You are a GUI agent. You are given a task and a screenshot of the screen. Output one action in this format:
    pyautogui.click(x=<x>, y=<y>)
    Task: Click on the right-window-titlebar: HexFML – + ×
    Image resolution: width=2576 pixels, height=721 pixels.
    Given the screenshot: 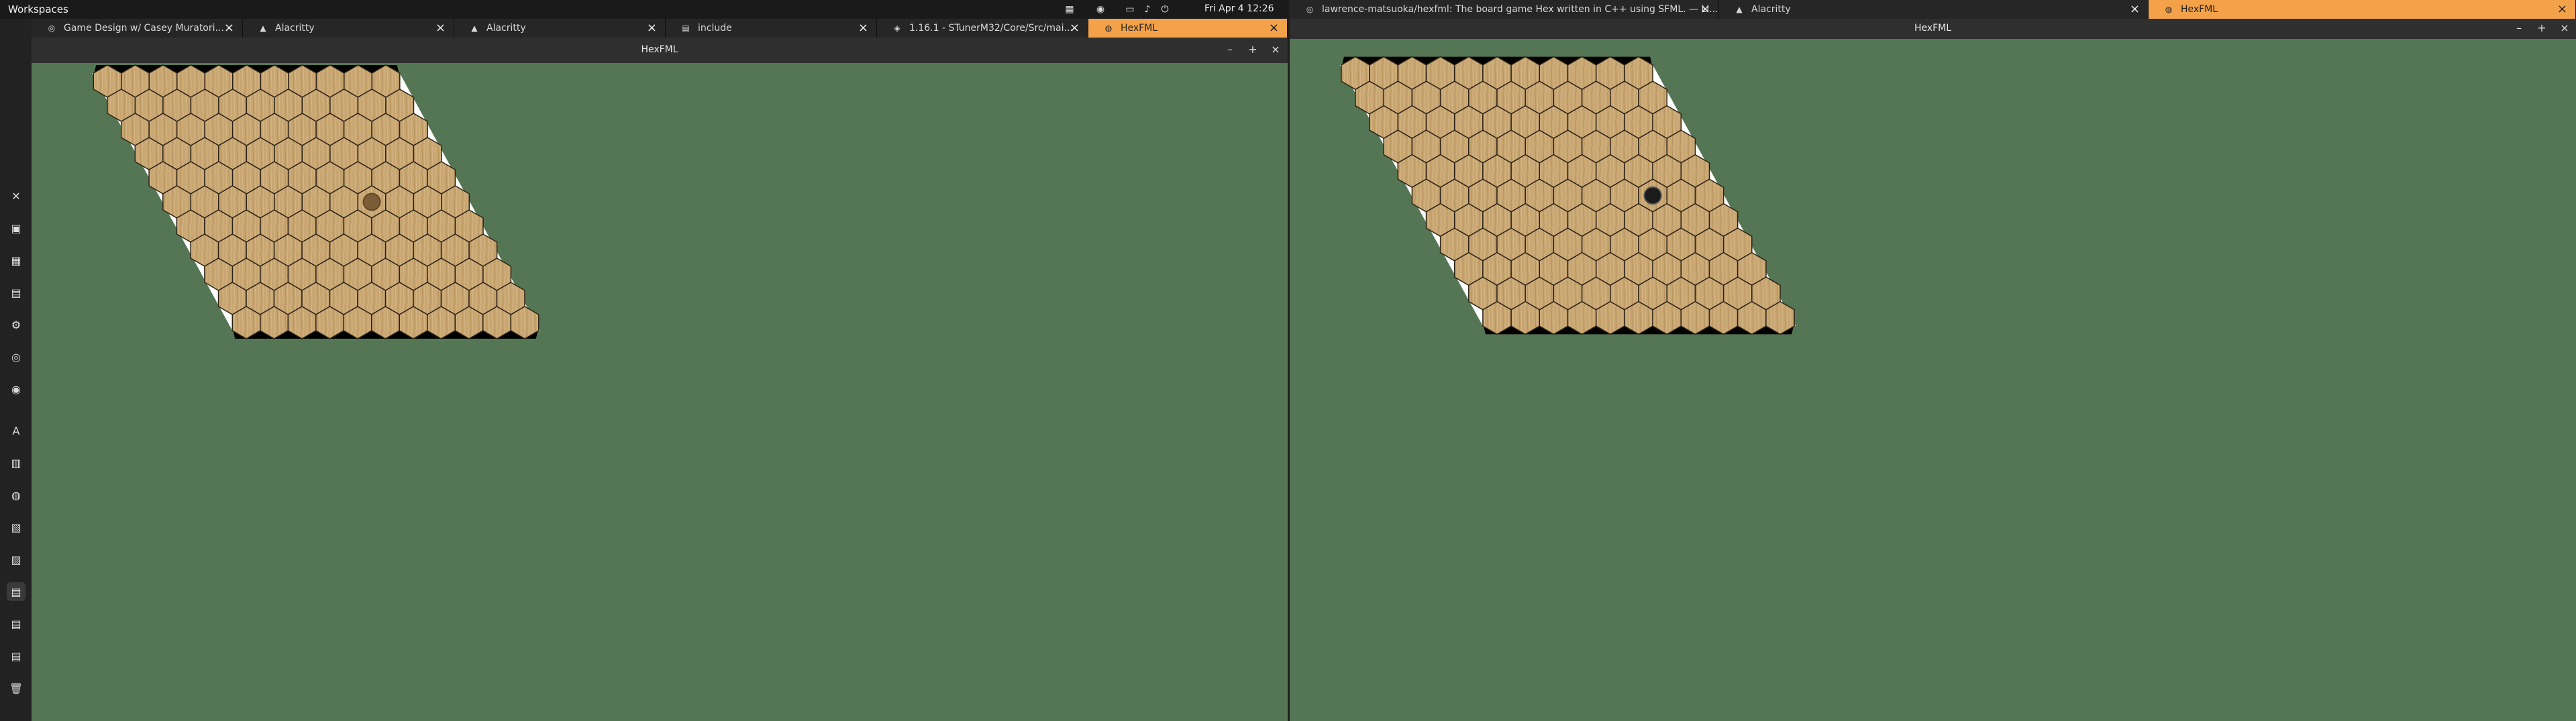 What is the action you would take?
    pyautogui.click(x=1933, y=29)
    